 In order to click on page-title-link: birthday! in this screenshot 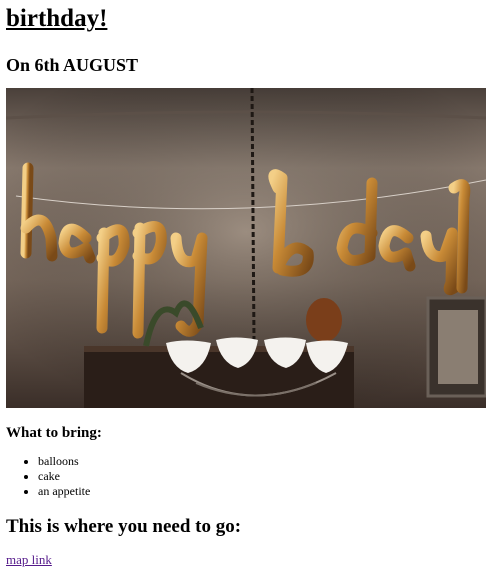, I will do `click(56, 19)`.